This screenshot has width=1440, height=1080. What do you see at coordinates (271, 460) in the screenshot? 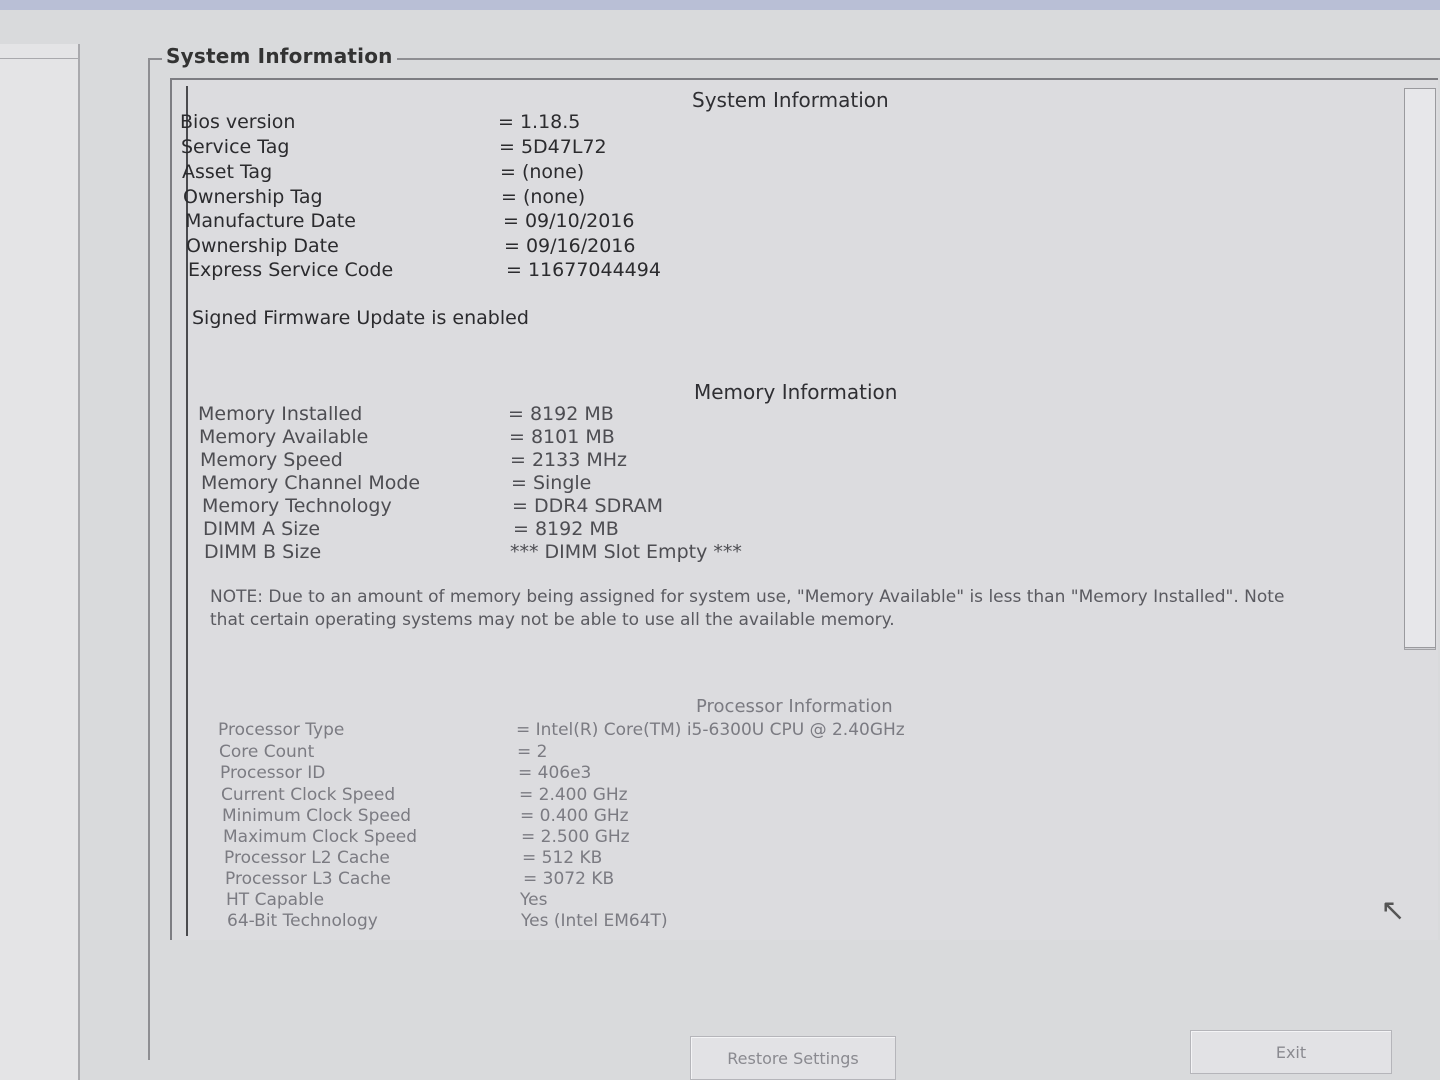
I see `row-label: Memory Speed` at bounding box center [271, 460].